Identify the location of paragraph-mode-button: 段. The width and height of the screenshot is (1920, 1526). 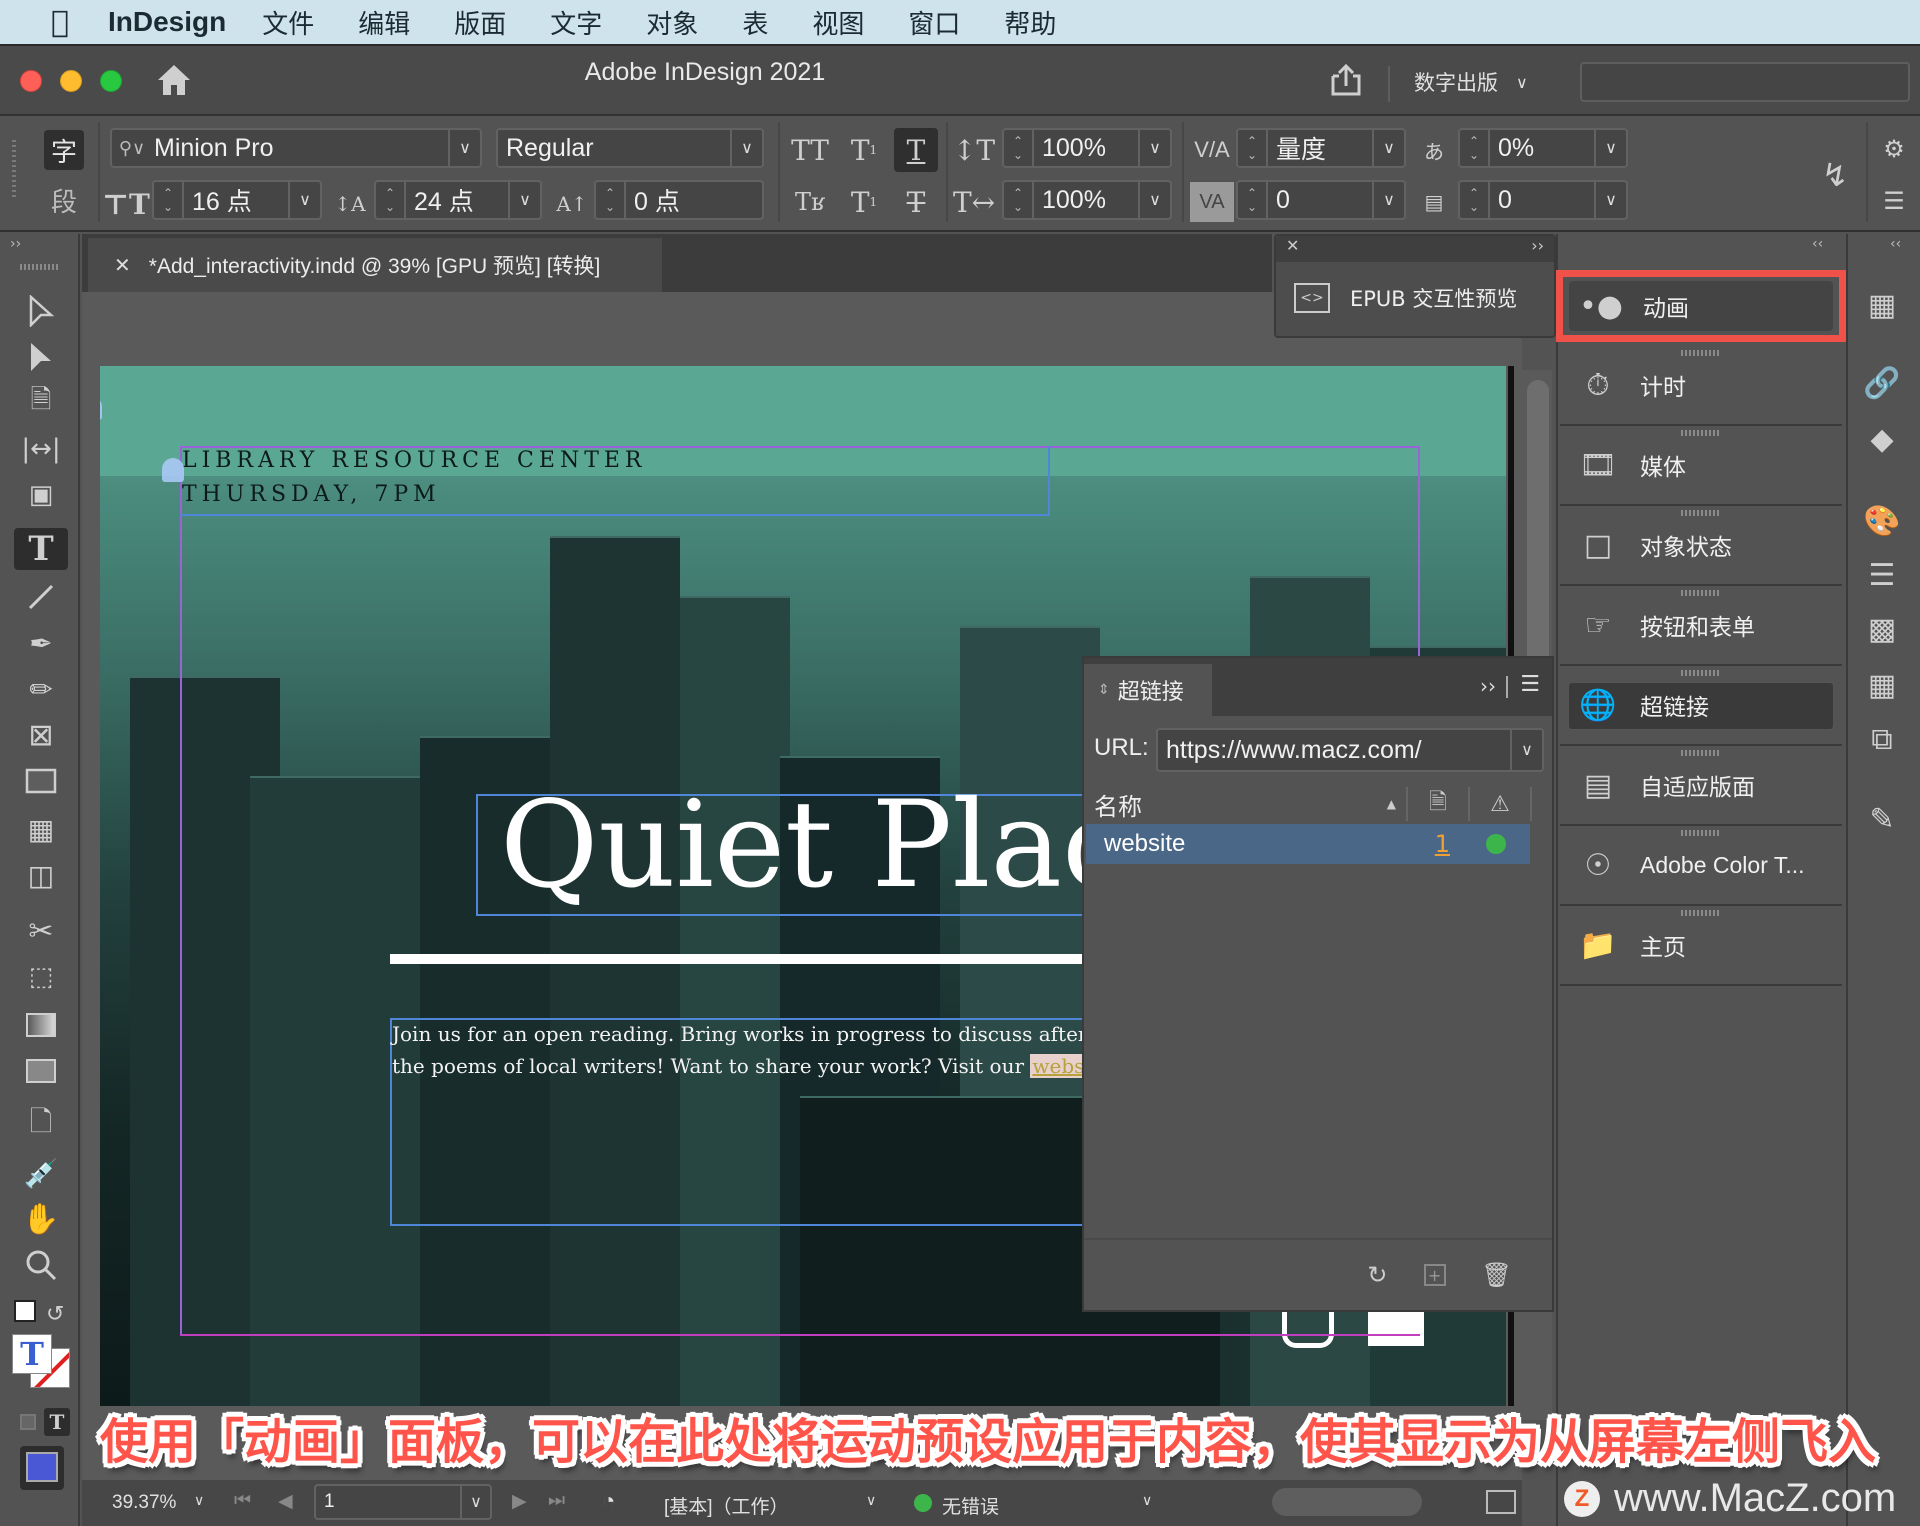
(64, 200).